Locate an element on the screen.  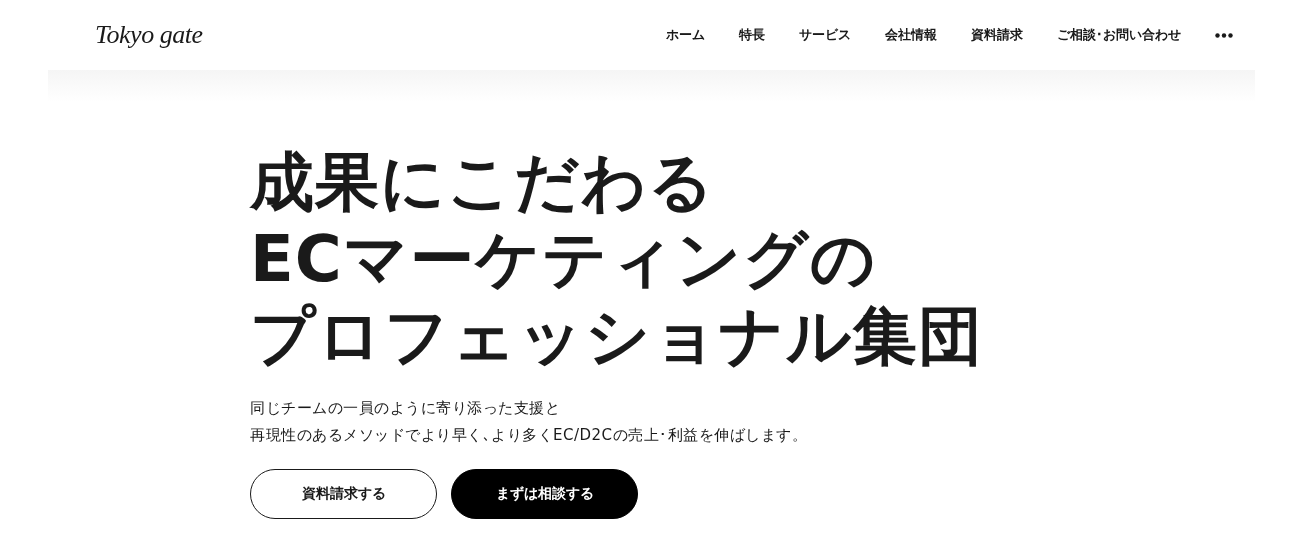
cta-button: 資料請求する is located at coordinates (343, 494).